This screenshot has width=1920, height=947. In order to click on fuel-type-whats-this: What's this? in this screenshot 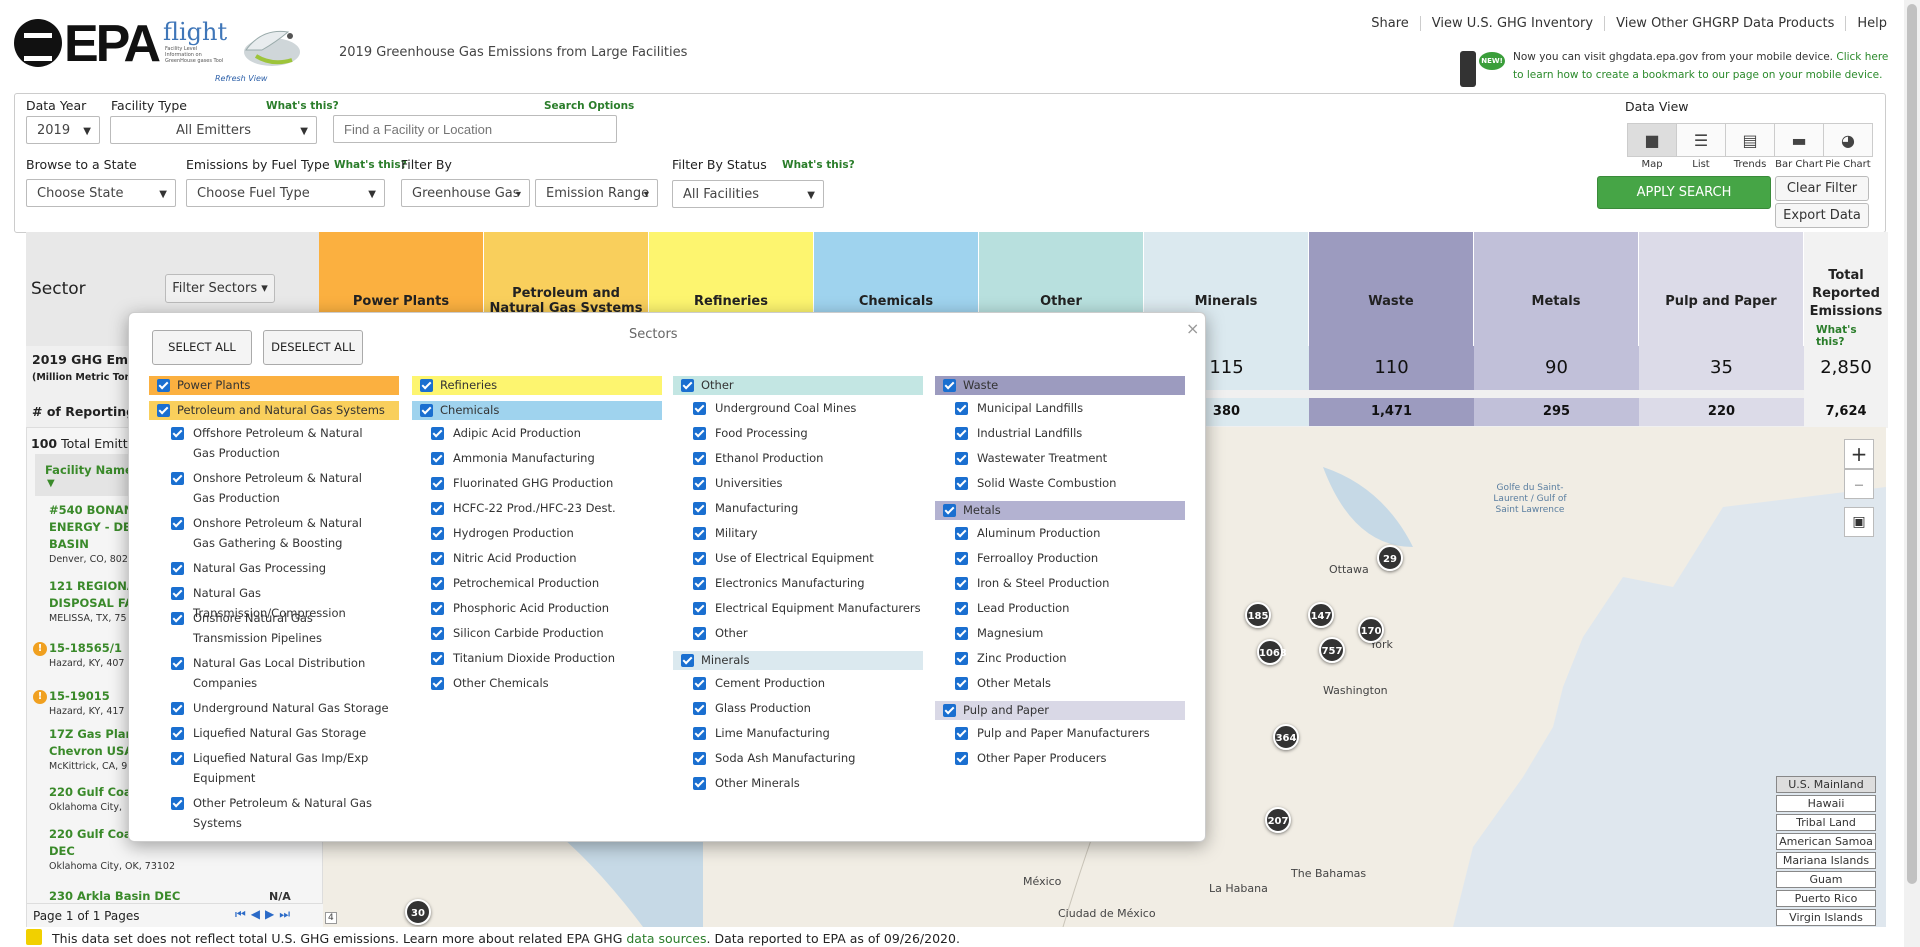, I will do `click(370, 165)`.